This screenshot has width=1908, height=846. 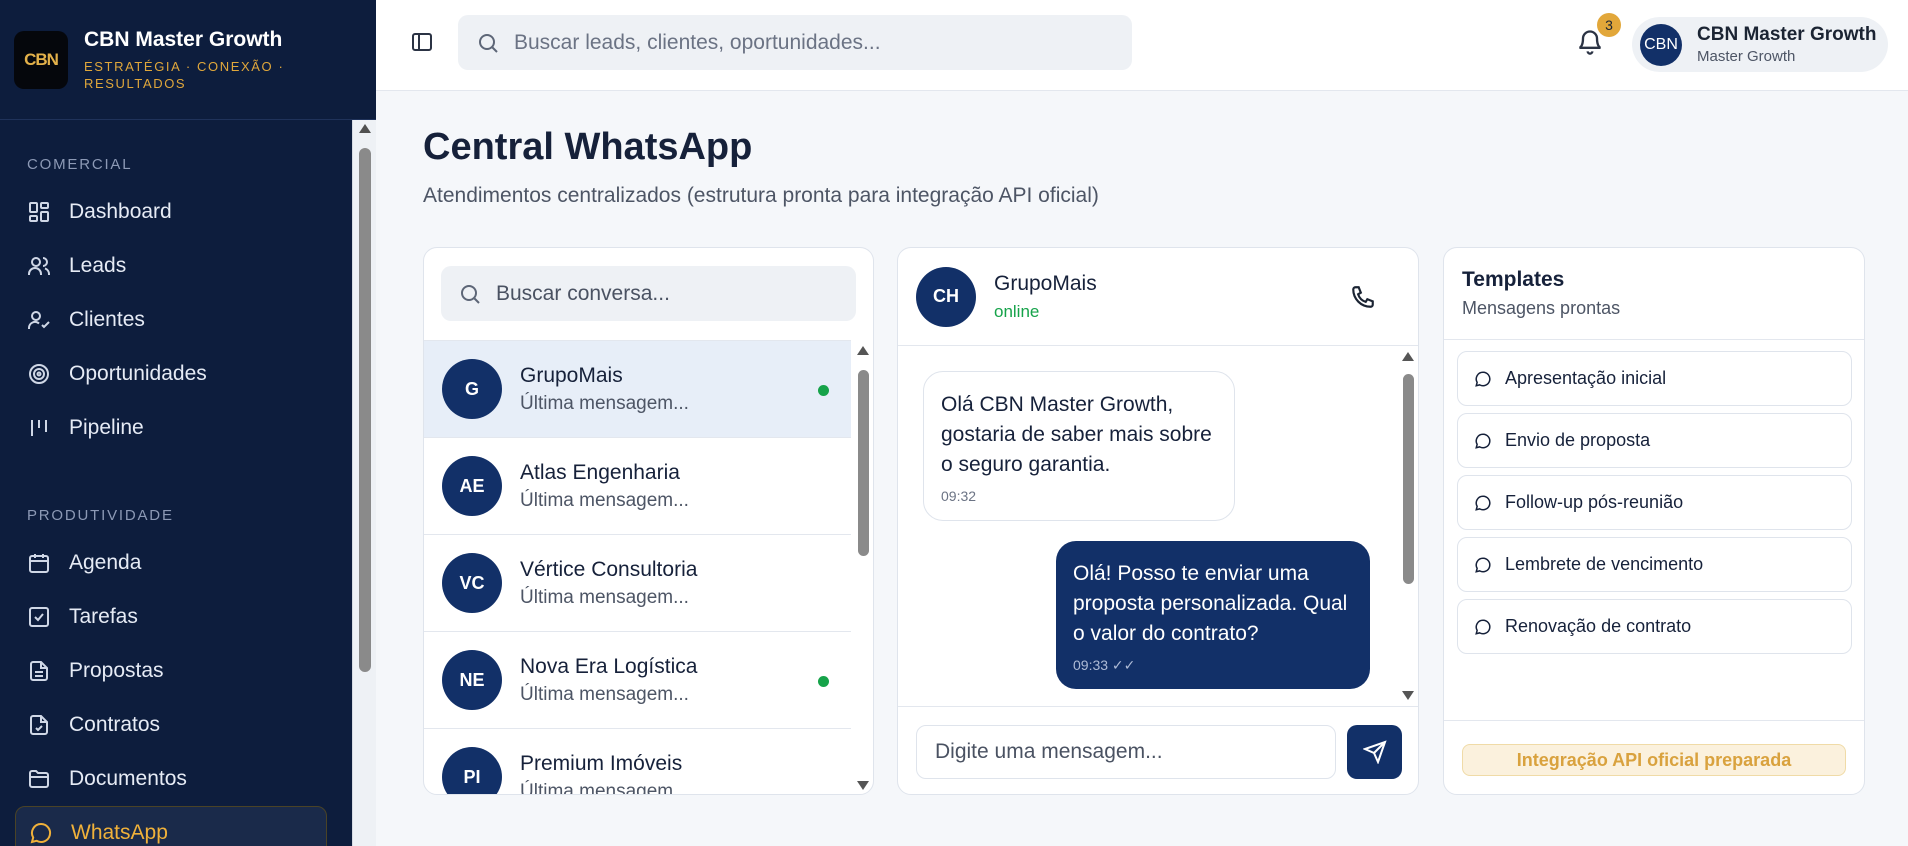 I want to click on chat-contact-name: GrupoMais, so click(x=1045, y=283).